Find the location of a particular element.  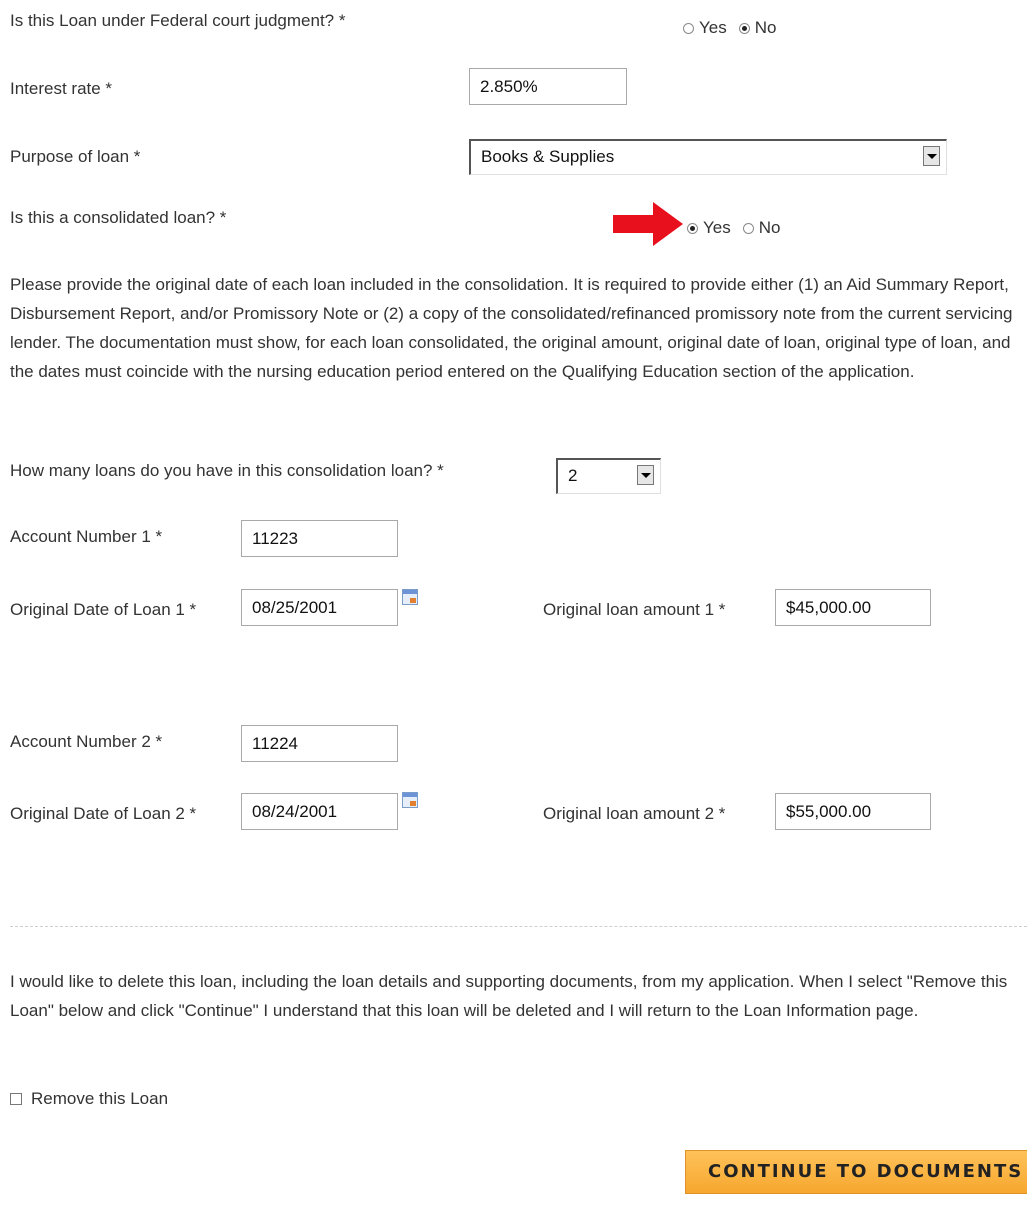

federal-judgment-no: No is located at coordinates (757, 28).